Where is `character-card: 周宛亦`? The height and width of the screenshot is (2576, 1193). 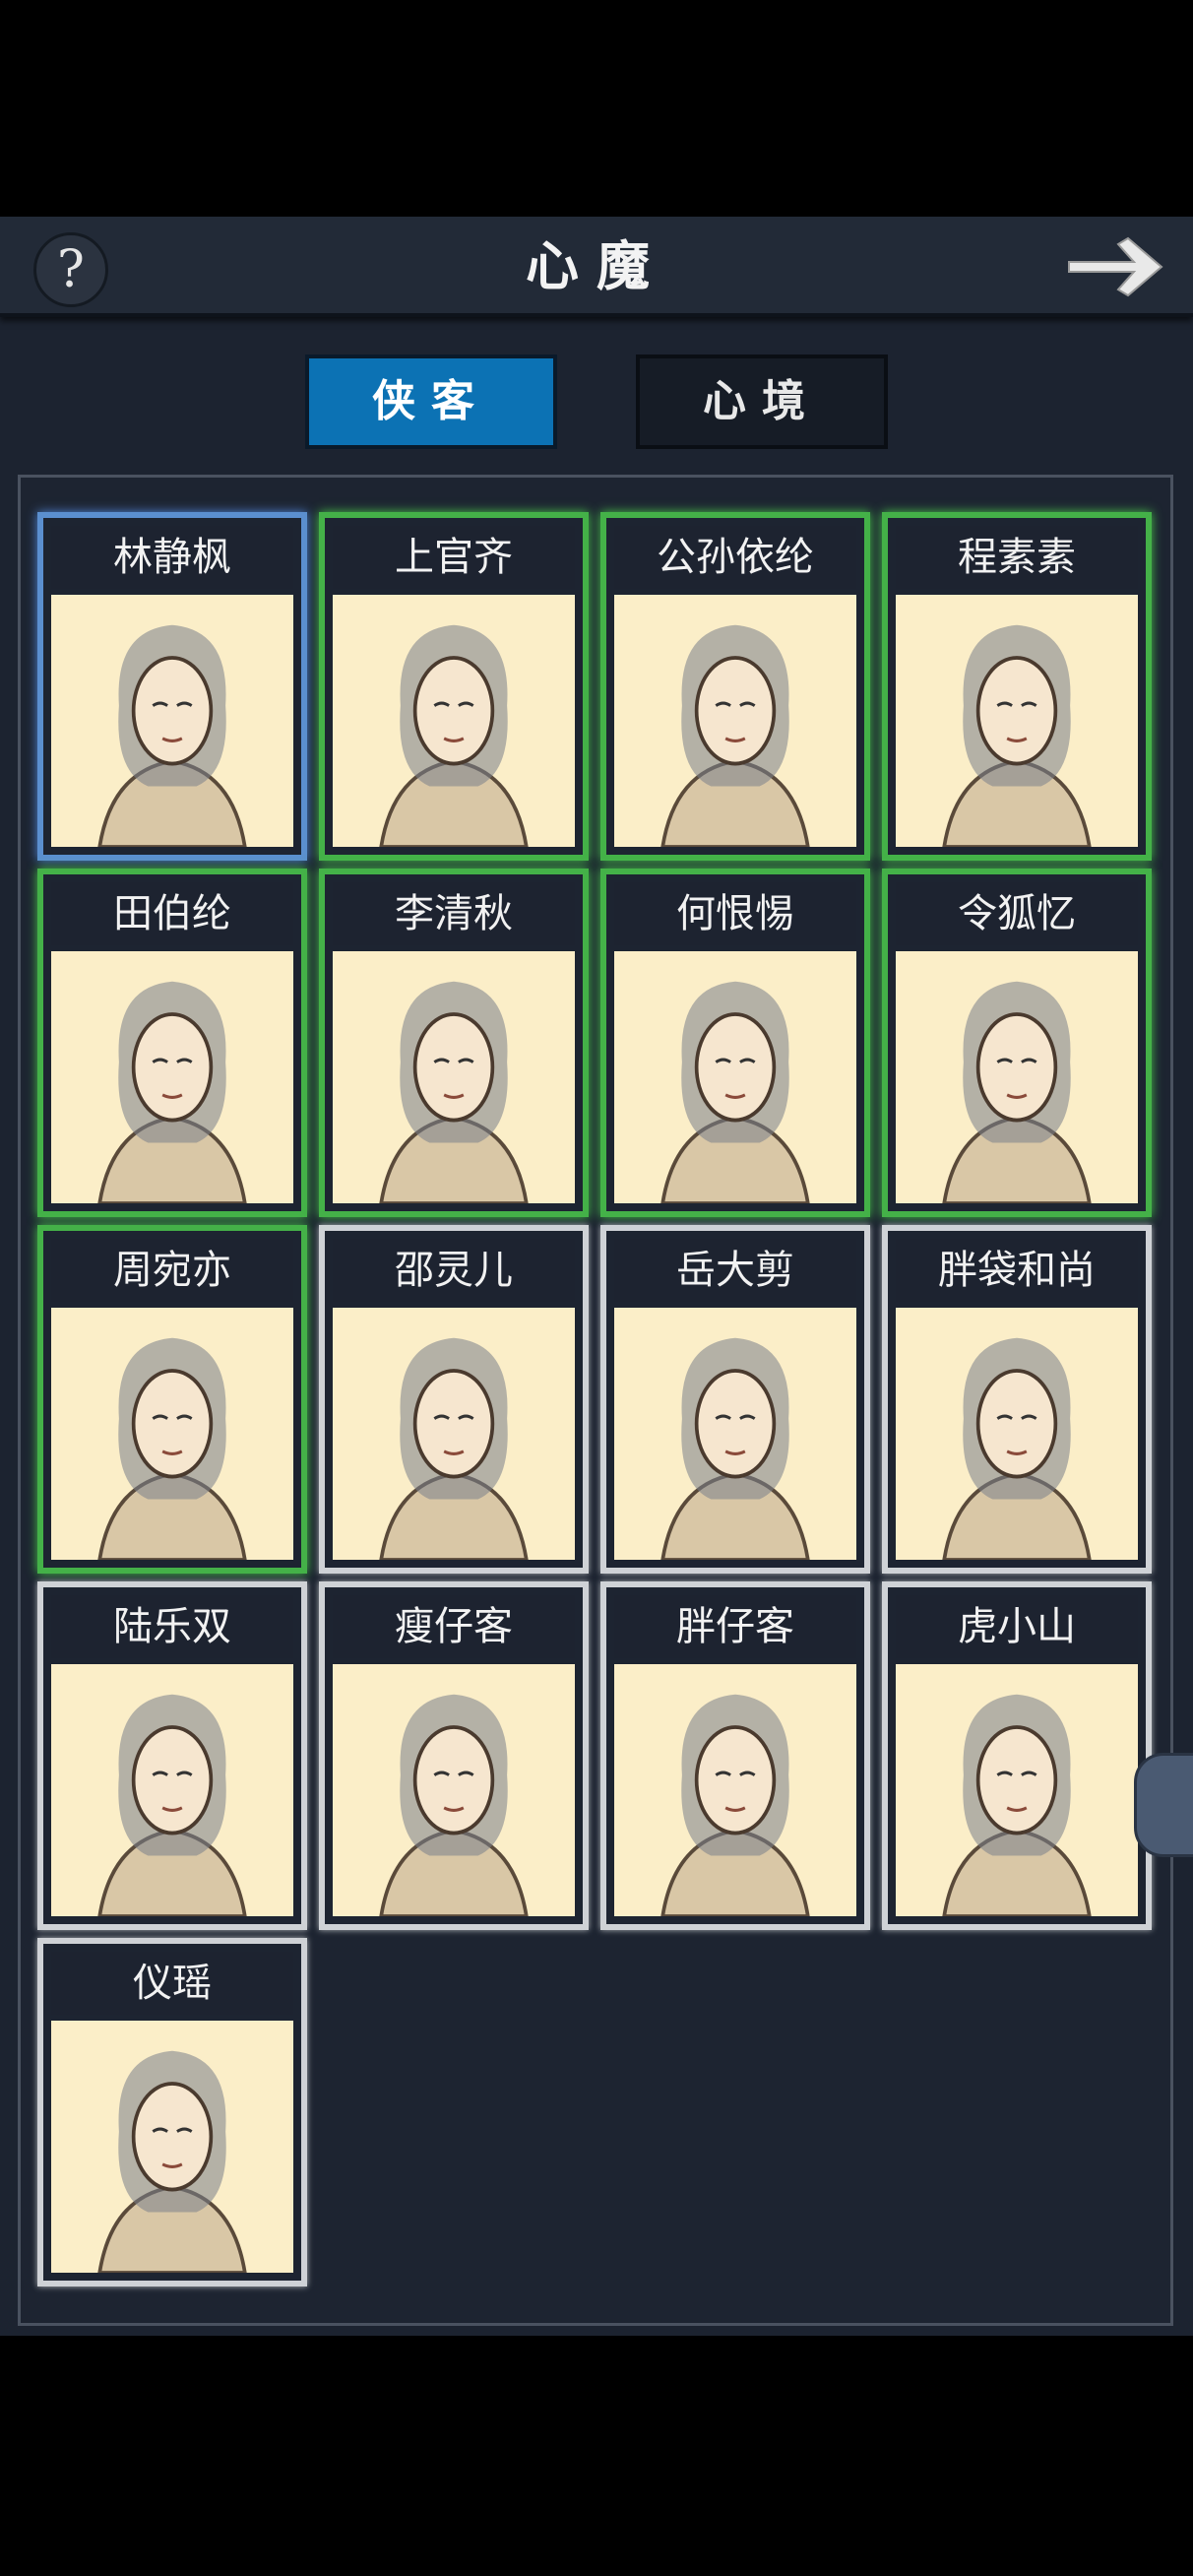
character-card: 周宛亦 is located at coordinates (172, 1399).